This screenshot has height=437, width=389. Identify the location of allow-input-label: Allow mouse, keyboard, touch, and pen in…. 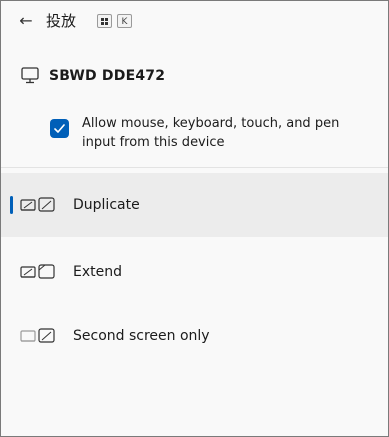
(211, 133).